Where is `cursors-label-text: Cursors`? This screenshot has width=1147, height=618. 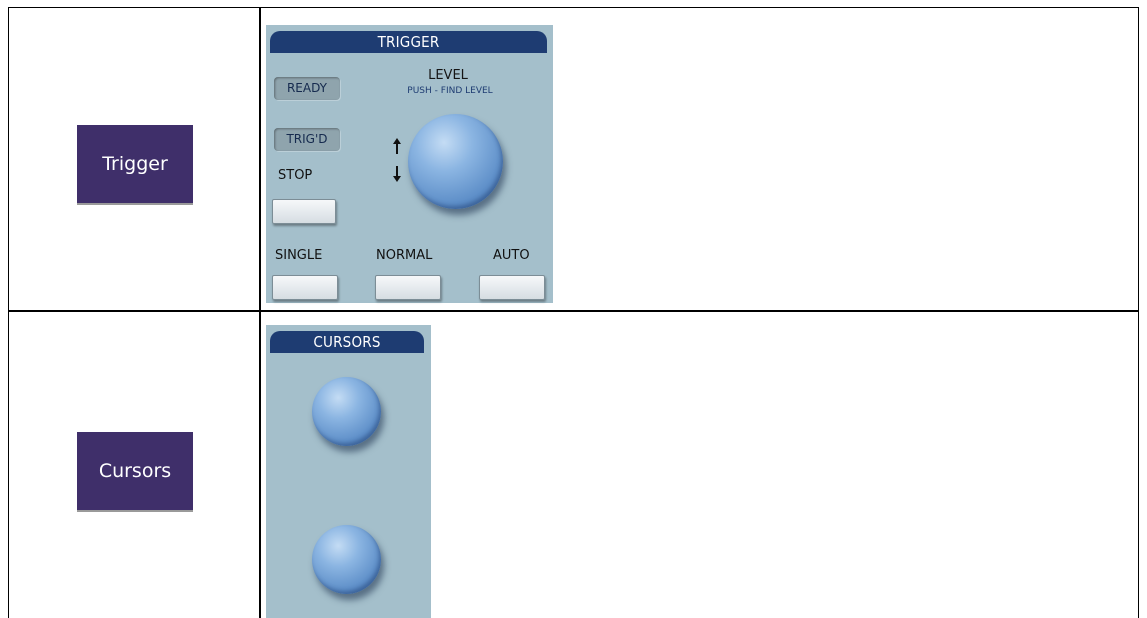 cursors-label-text: Cursors is located at coordinates (135, 471).